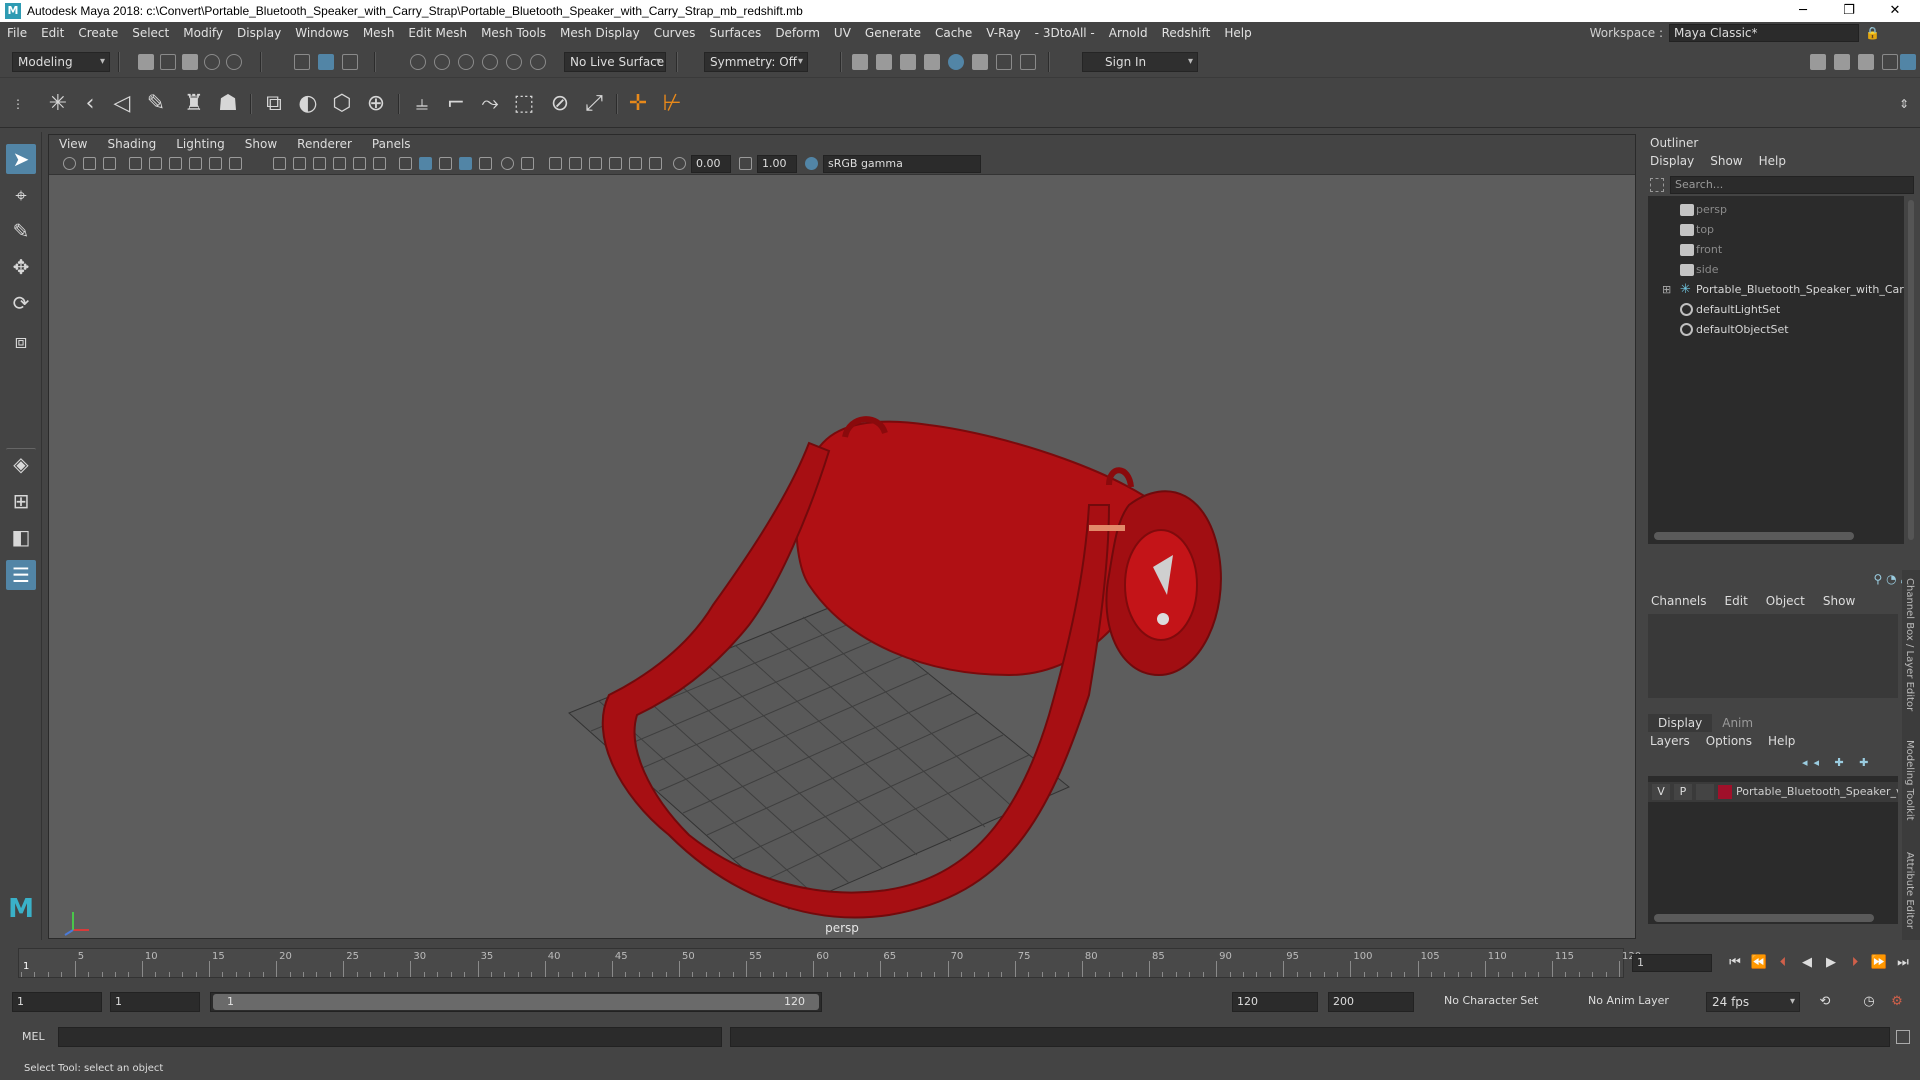  What do you see at coordinates (615, 62) in the screenshot?
I see `live-surface-field: No Live Surface` at bounding box center [615, 62].